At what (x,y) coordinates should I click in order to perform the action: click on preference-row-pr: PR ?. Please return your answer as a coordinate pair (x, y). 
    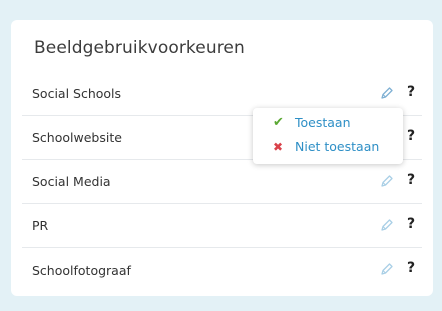
    Looking at the image, I should click on (222, 226).